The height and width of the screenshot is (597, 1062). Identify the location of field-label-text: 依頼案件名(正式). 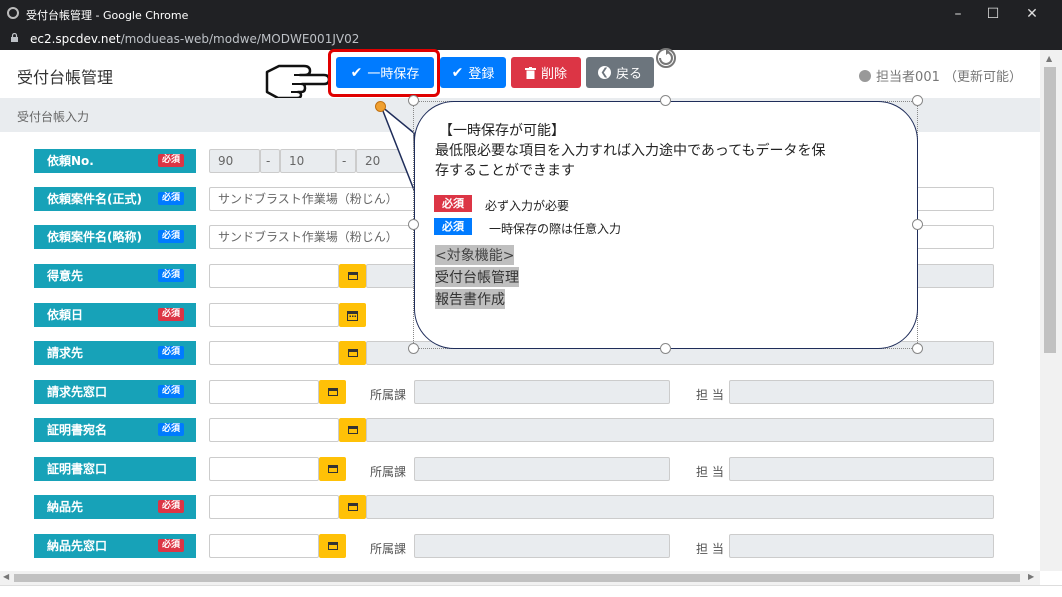
(94, 199).